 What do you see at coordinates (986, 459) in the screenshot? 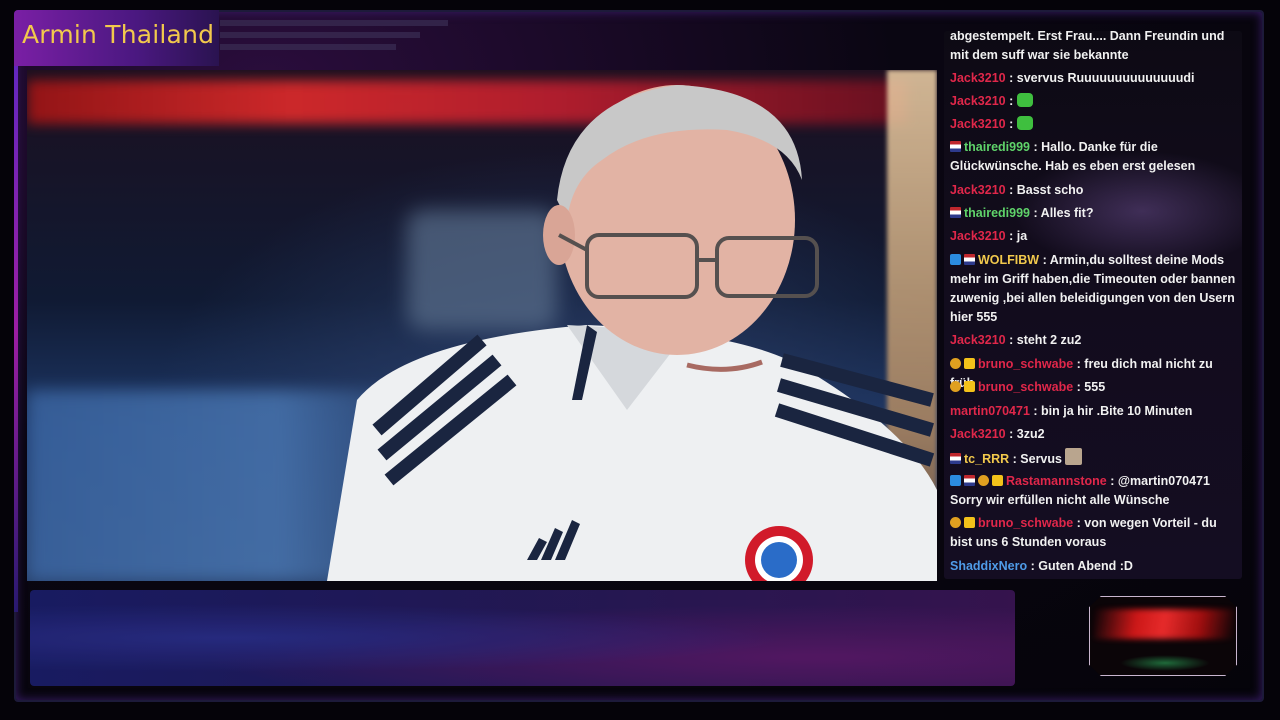
I see `chat-username: tc_RRR` at bounding box center [986, 459].